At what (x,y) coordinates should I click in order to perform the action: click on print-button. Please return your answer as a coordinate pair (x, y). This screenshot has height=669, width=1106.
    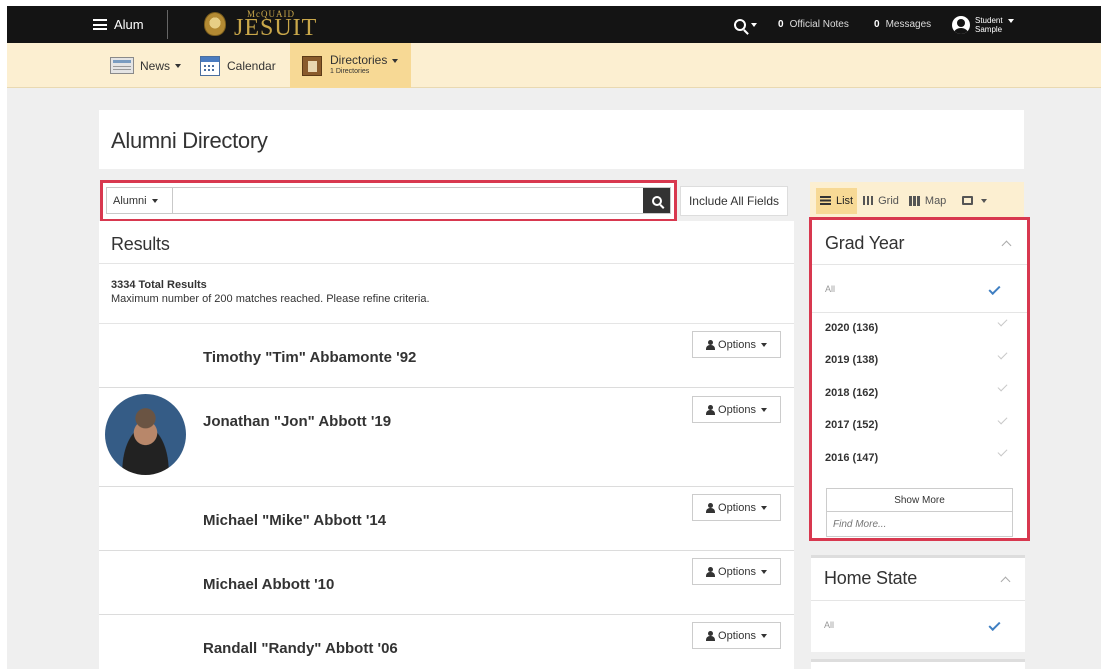
    Looking at the image, I should click on (971, 201).